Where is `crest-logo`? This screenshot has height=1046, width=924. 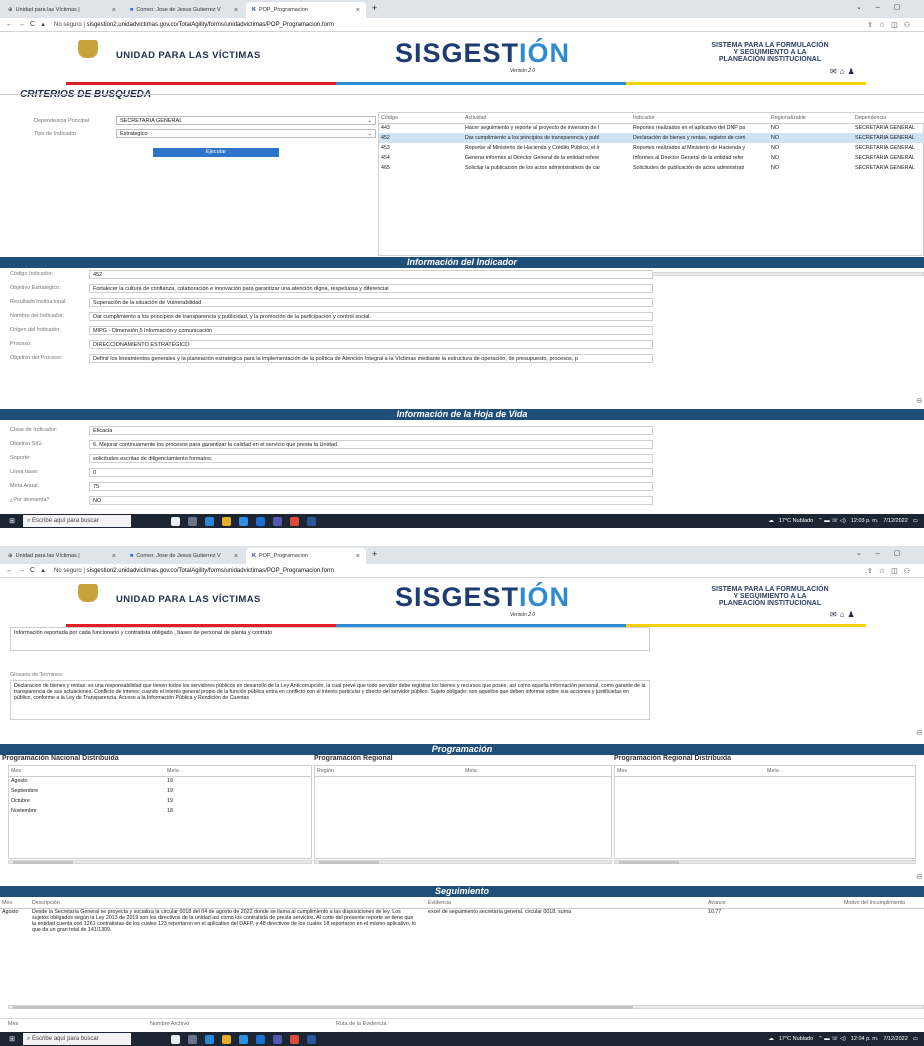
crest-logo is located at coordinates (88, 593).